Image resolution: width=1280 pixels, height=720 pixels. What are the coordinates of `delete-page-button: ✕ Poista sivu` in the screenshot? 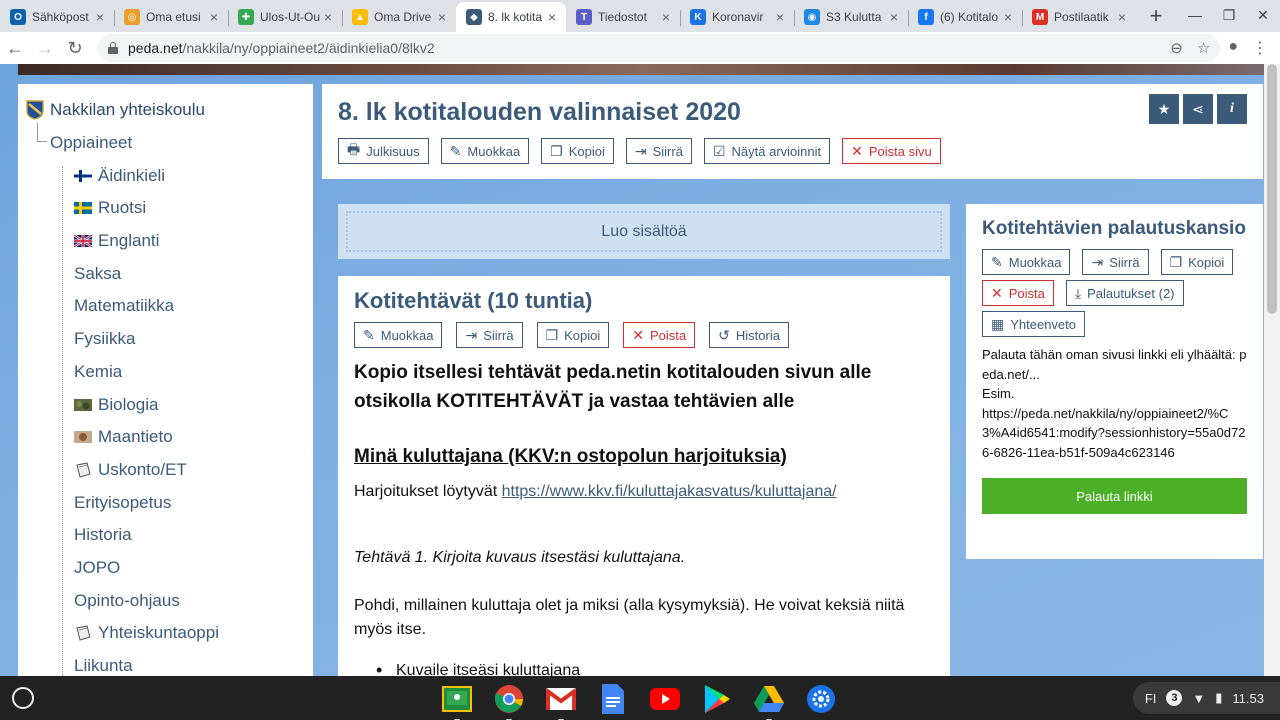 It's located at (891, 151).